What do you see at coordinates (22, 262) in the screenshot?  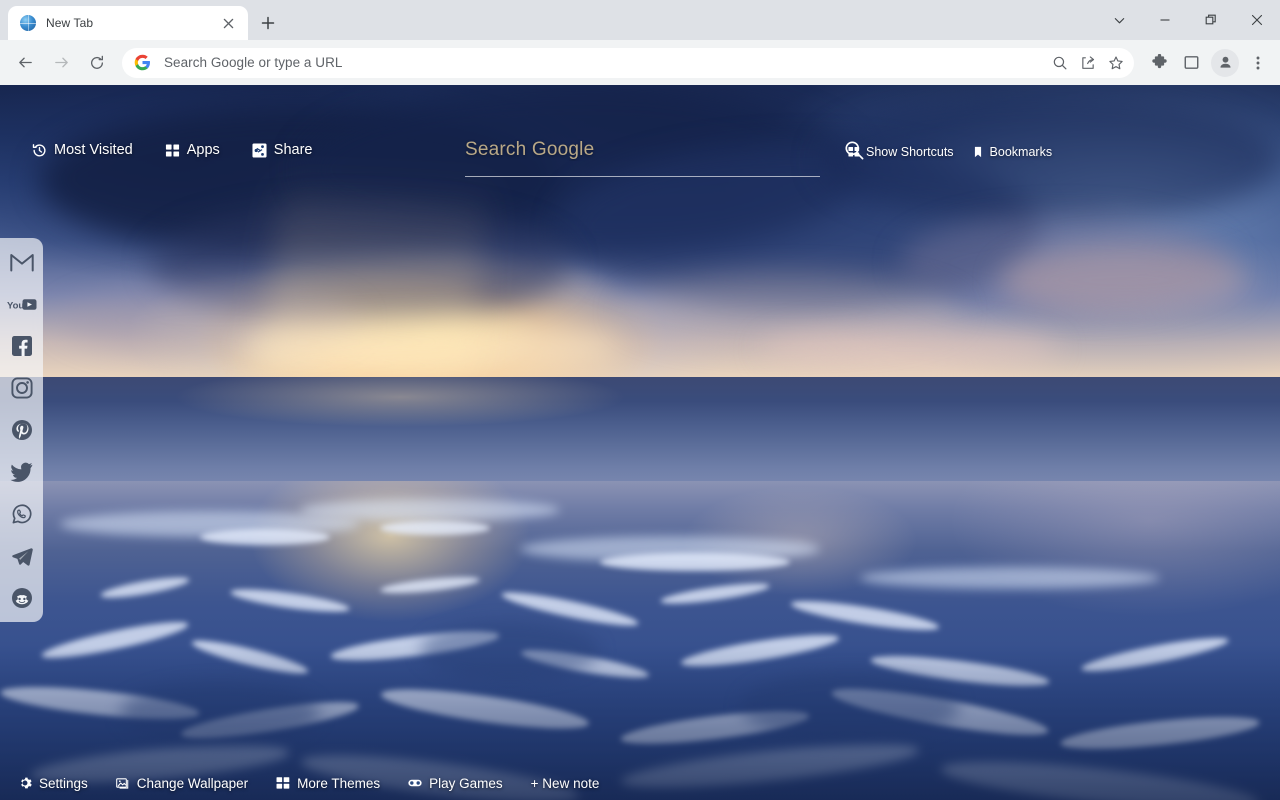 I see `gmail-icon` at bounding box center [22, 262].